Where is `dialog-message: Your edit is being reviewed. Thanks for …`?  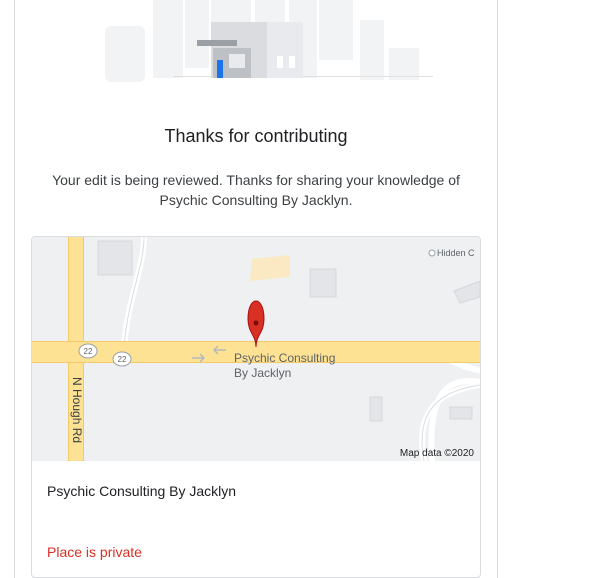 dialog-message: Your edit is being reviewed. Thanks for … is located at coordinates (256, 190).